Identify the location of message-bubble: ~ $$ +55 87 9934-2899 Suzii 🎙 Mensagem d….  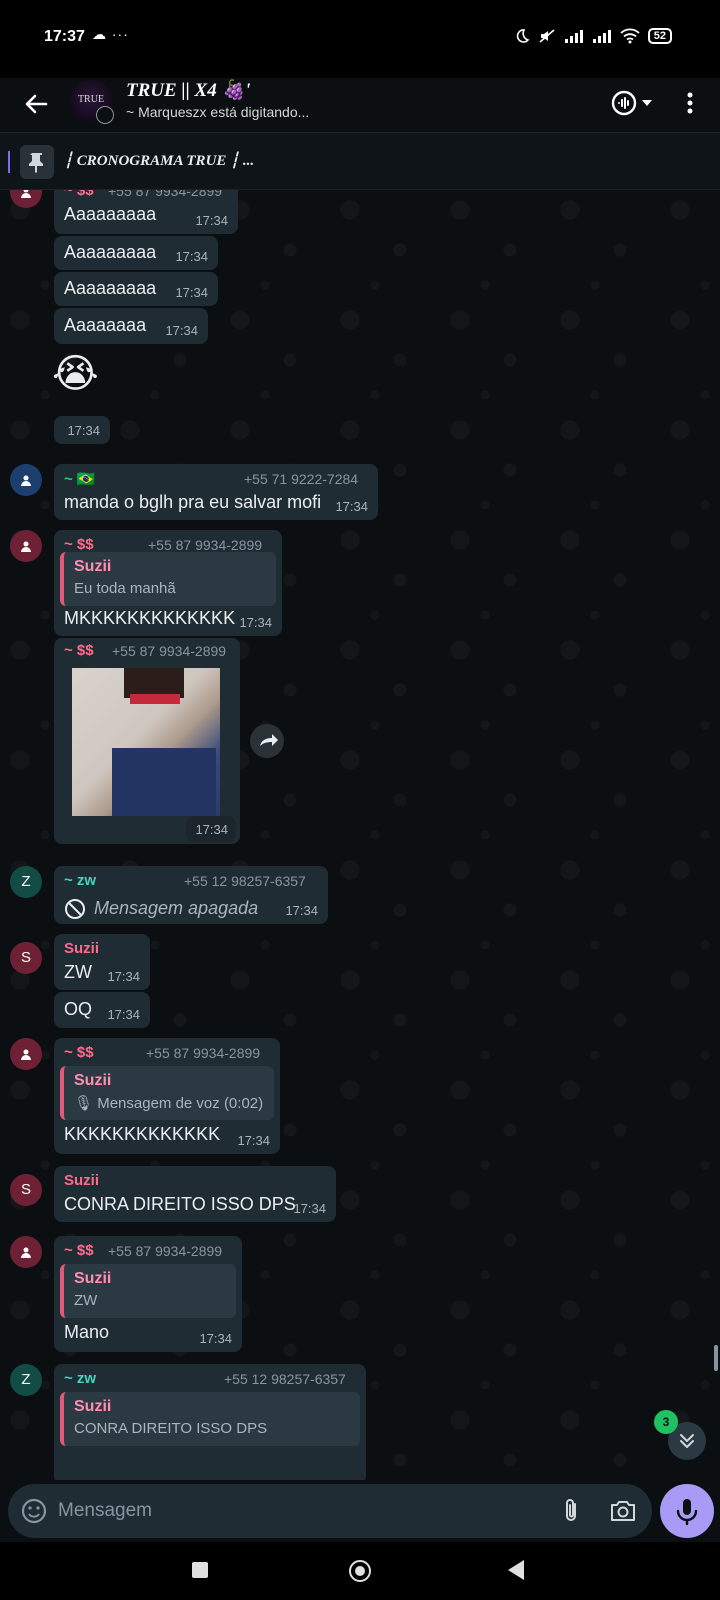
(167, 1096).